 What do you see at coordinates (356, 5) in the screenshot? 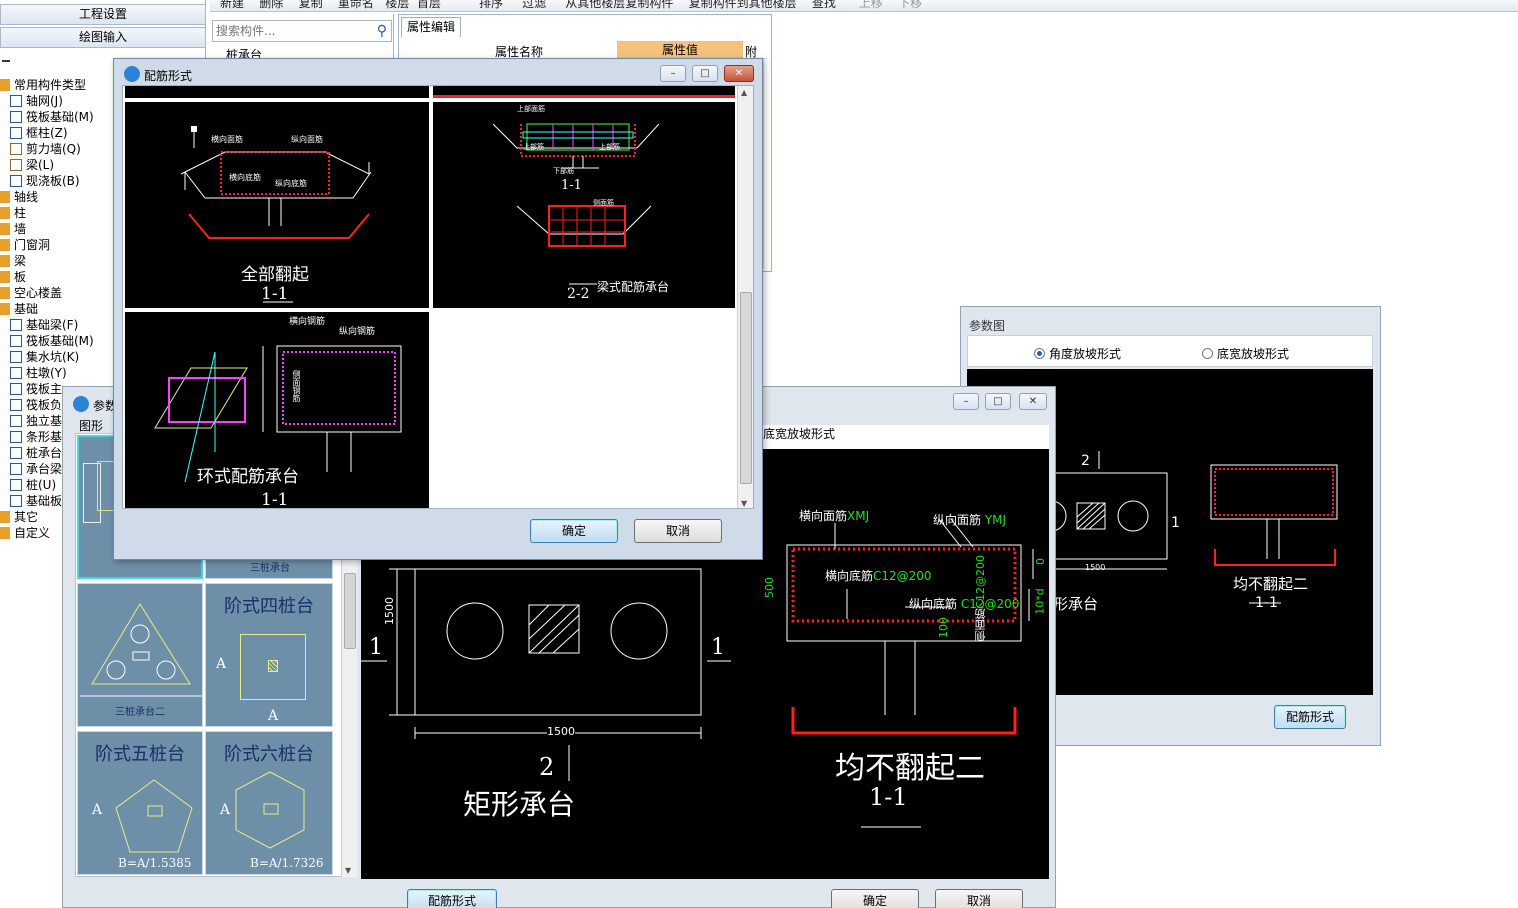
I see `rename-button: 重命名` at bounding box center [356, 5].